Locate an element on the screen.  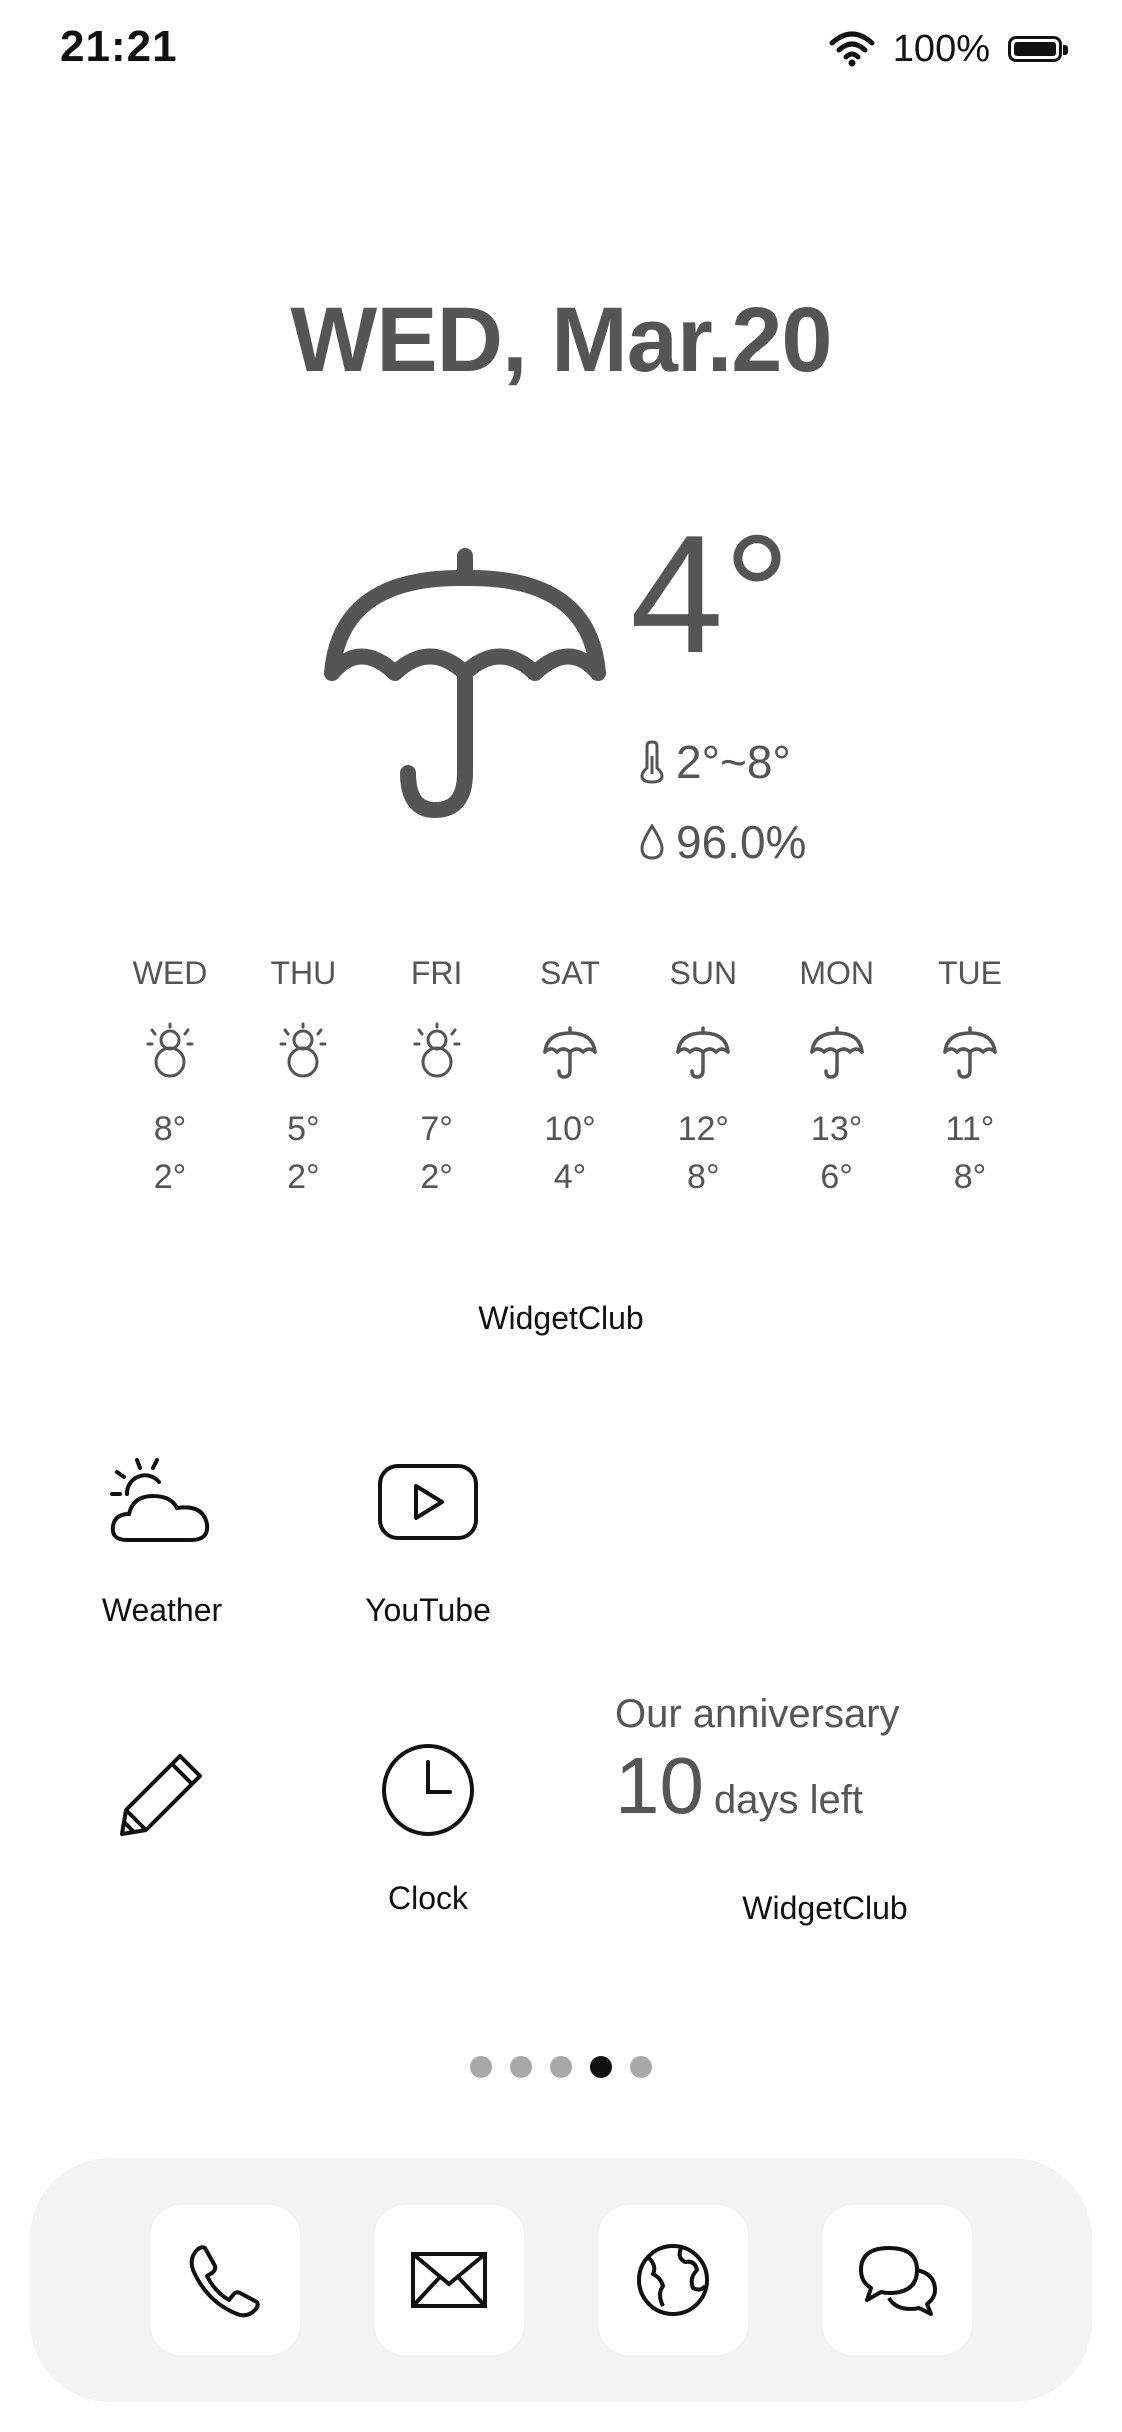
forecast-day: SAT 10° 4° is located at coordinates (570, 1078).